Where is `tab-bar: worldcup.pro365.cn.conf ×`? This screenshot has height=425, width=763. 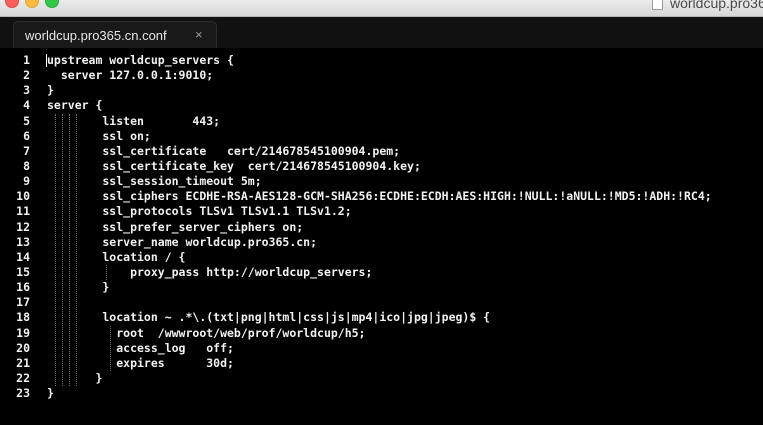 tab-bar: worldcup.pro365.cn.conf × is located at coordinates (381, 33).